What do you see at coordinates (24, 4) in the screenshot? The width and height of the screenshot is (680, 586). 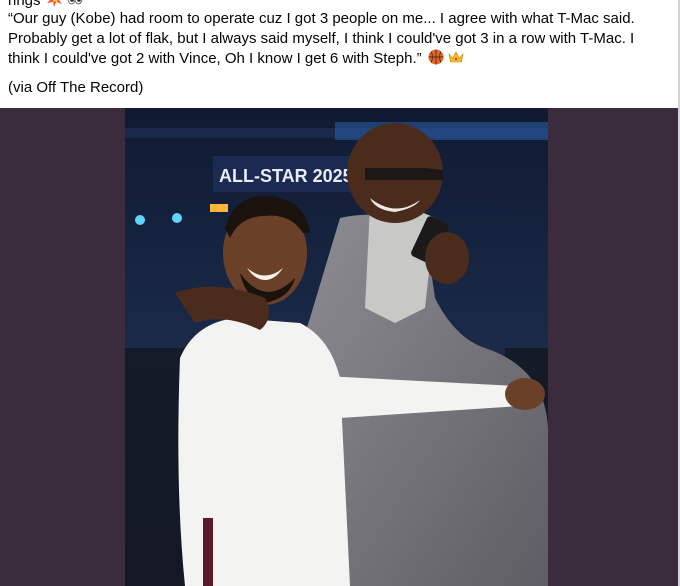 I see `previous-line-text: rings` at bounding box center [24, 4].